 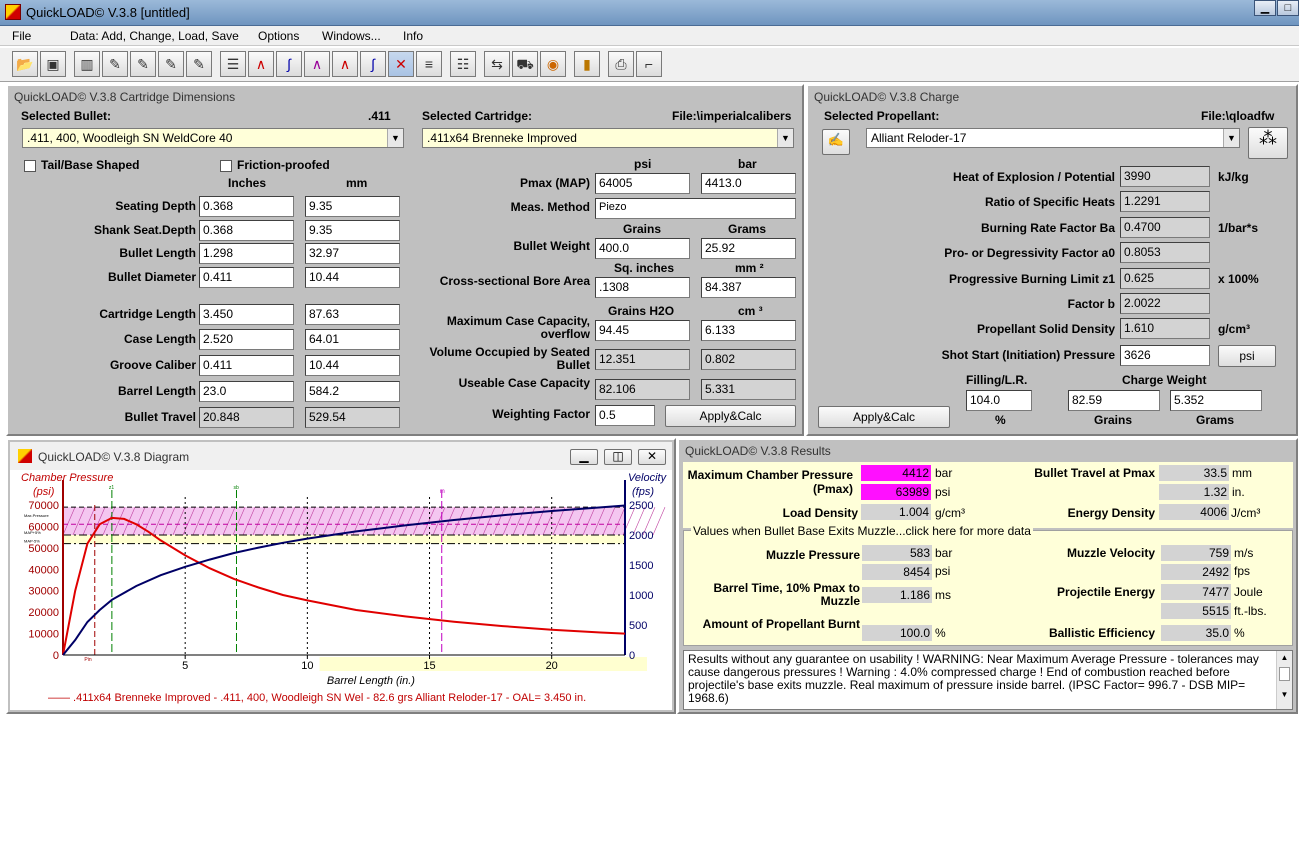 I want to click on truck-icon: ⛟, so click(x=525, y=64).